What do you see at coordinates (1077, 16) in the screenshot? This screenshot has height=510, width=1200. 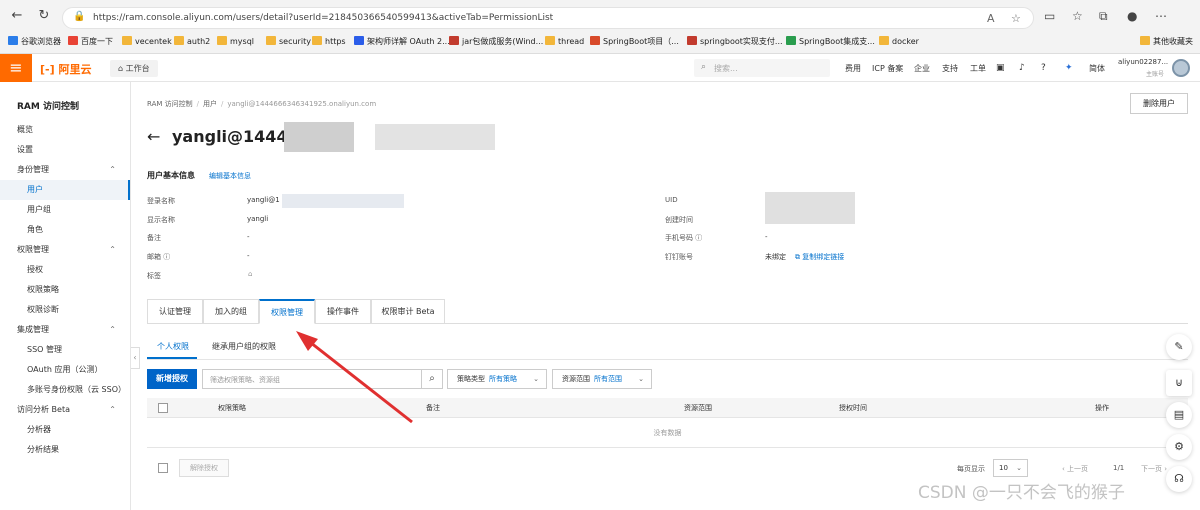 I see `favorites-icon: ☆` at bounding box center [1077, 16].